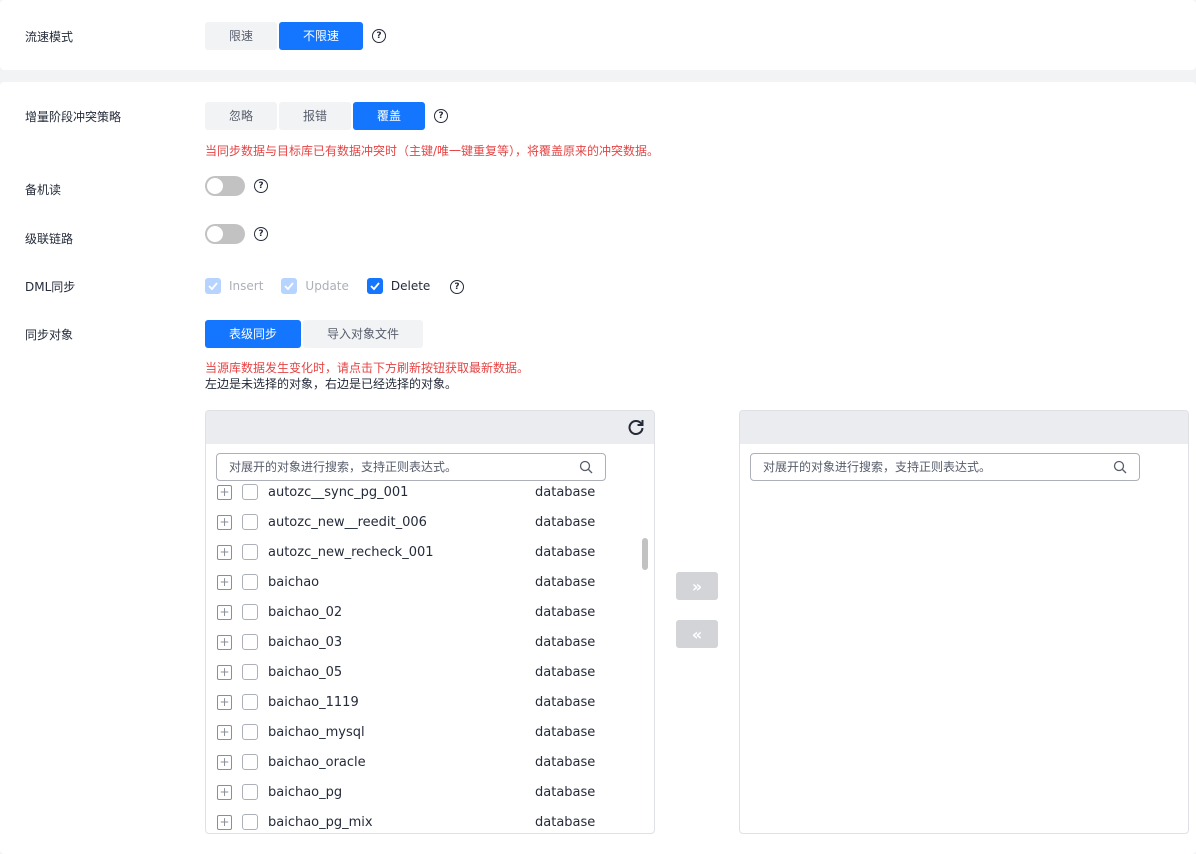  Describe the element at coordinates (430, 642) in the screenshot. I see `tree-row: + baichao_03 database` at that location.